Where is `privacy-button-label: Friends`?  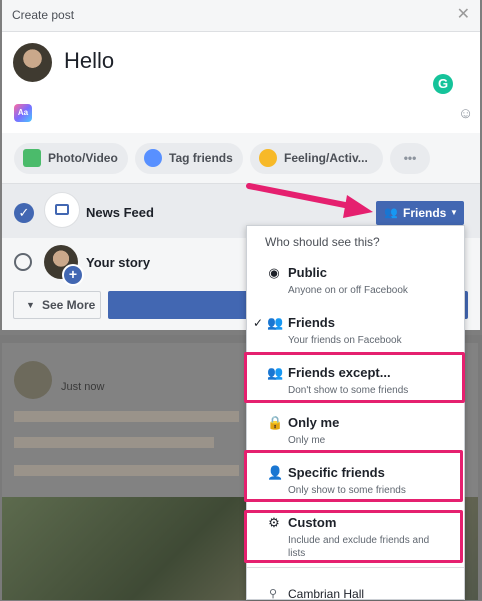
privacy-button-label: Friends is located at coordinates (425, 213).